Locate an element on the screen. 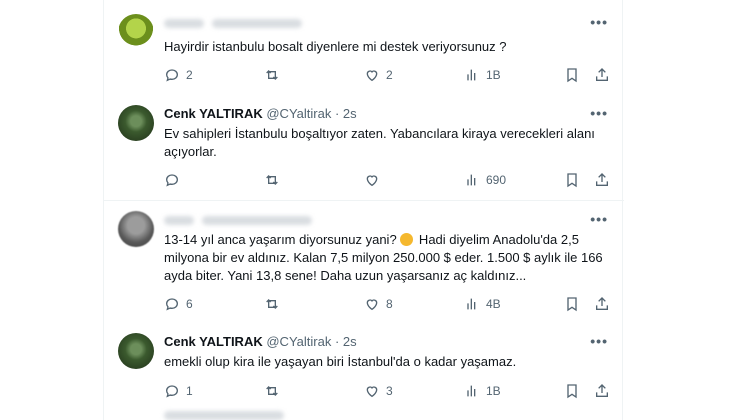 Image resolution: width=730 pixels, height=420 pixels. tweet-actions: 1 3 1B is located at coordinates (389, 391).